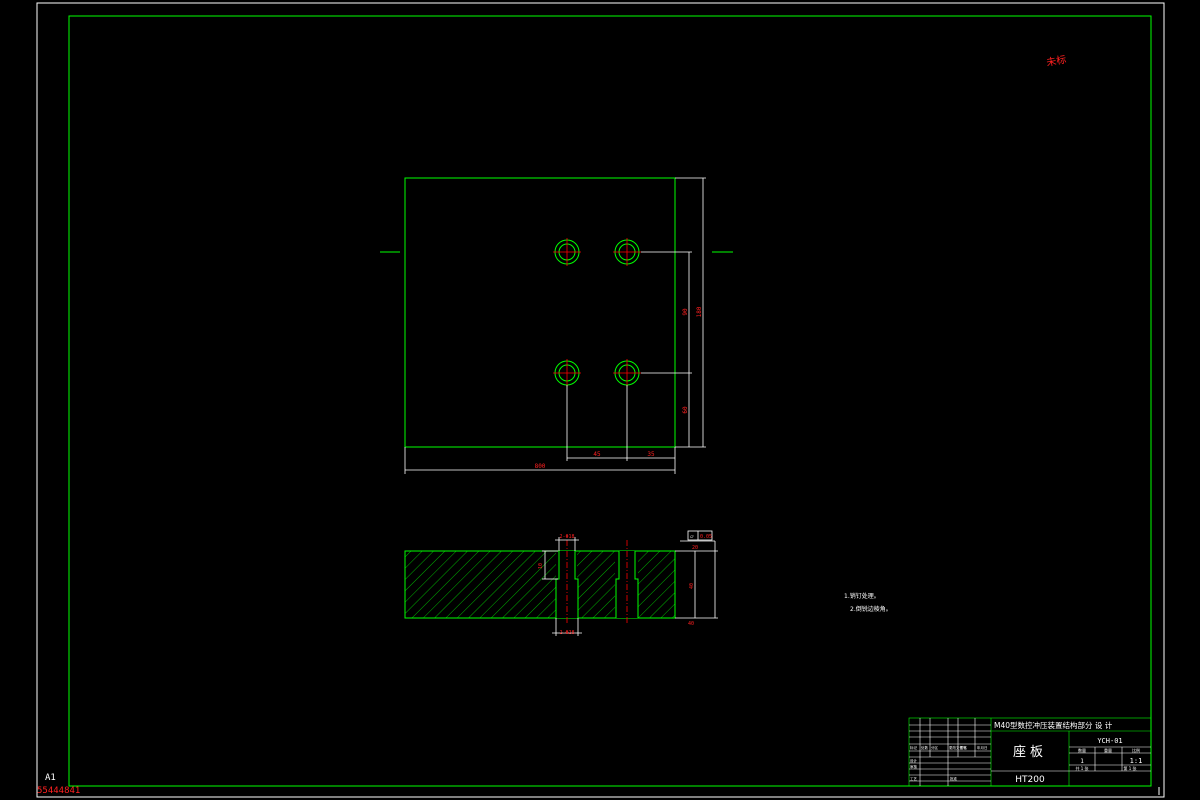  Describe the element at coordinates (914, 778) in the screenshot. I see `role-process: 工艺` at that location.